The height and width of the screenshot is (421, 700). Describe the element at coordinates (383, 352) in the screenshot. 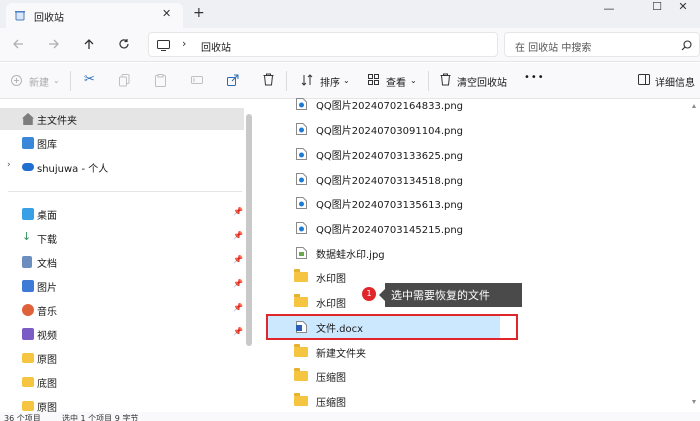

I see `folder-item: 新建文件夹` at that location.